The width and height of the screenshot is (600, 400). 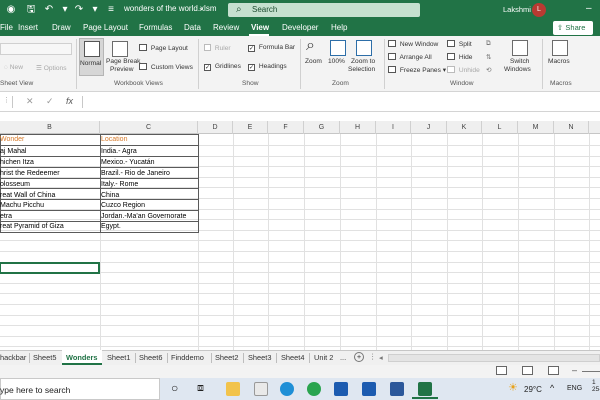 I want to click on cell-wonder: aj Mahal, so click(x=49, y=152).